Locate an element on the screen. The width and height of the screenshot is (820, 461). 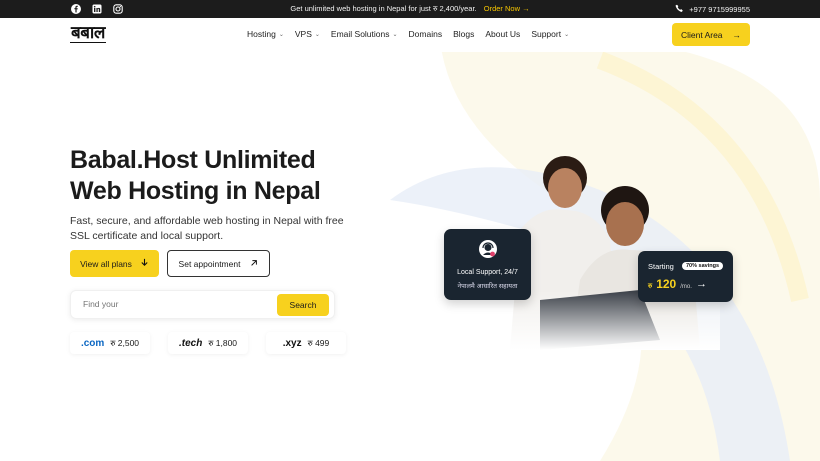
support-subtitle: नेपालमै आधारित सहायता is located at coordinates (487, 286).